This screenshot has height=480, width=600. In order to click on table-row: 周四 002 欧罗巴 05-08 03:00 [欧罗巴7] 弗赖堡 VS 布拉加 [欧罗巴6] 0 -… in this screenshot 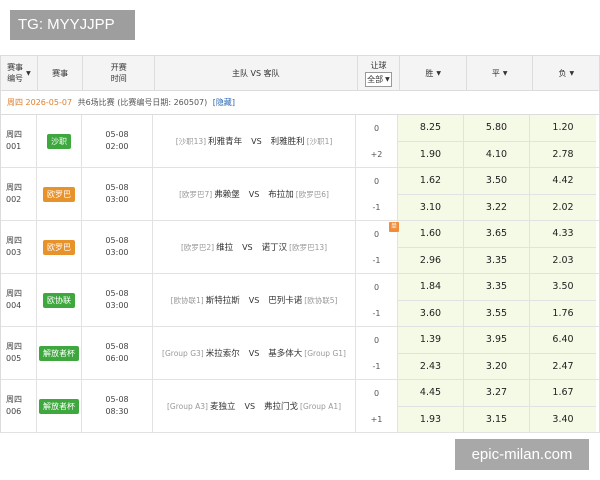, I will do `click(300, 194)`.